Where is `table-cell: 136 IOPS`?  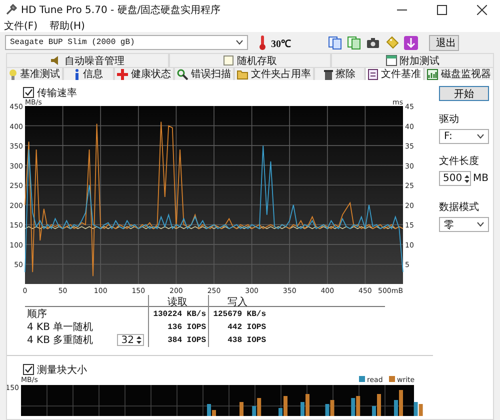
table-cell: 136 IOPS is located at coordinates (178, 327).